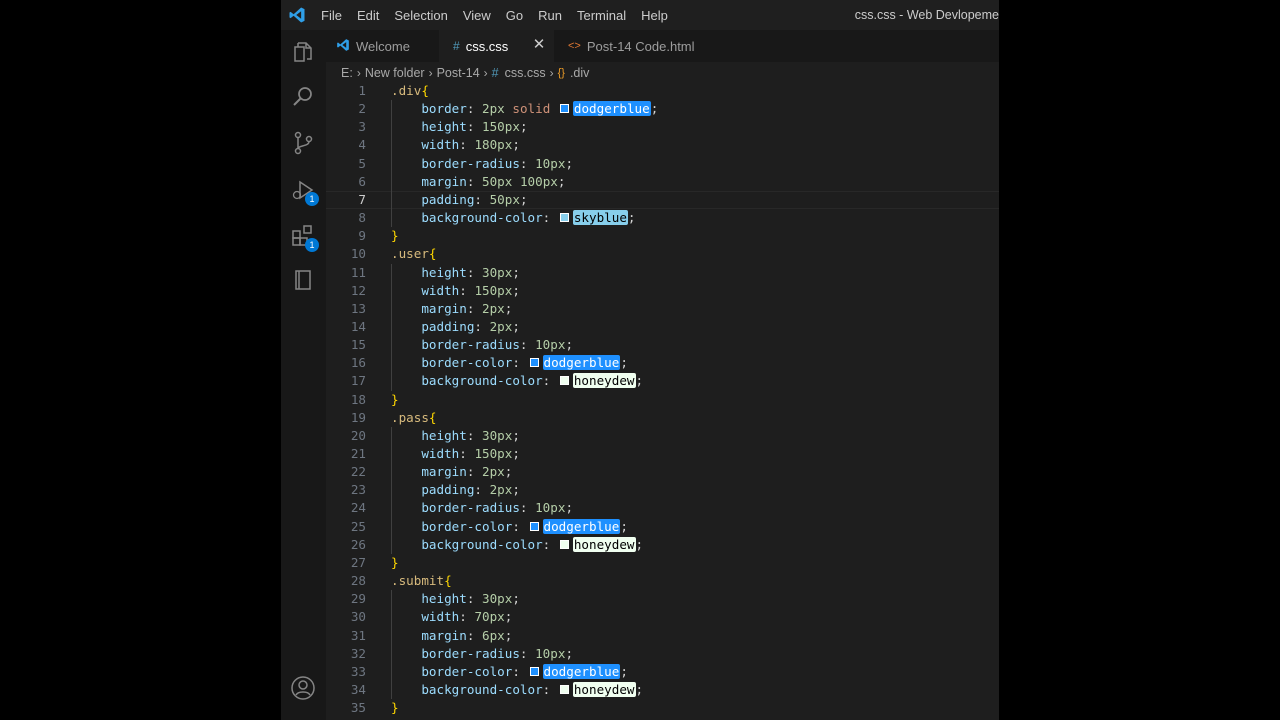 This screenshot has width=1280, height=720. I want to click on line-code: margin: 6px;, so click(451, 636).